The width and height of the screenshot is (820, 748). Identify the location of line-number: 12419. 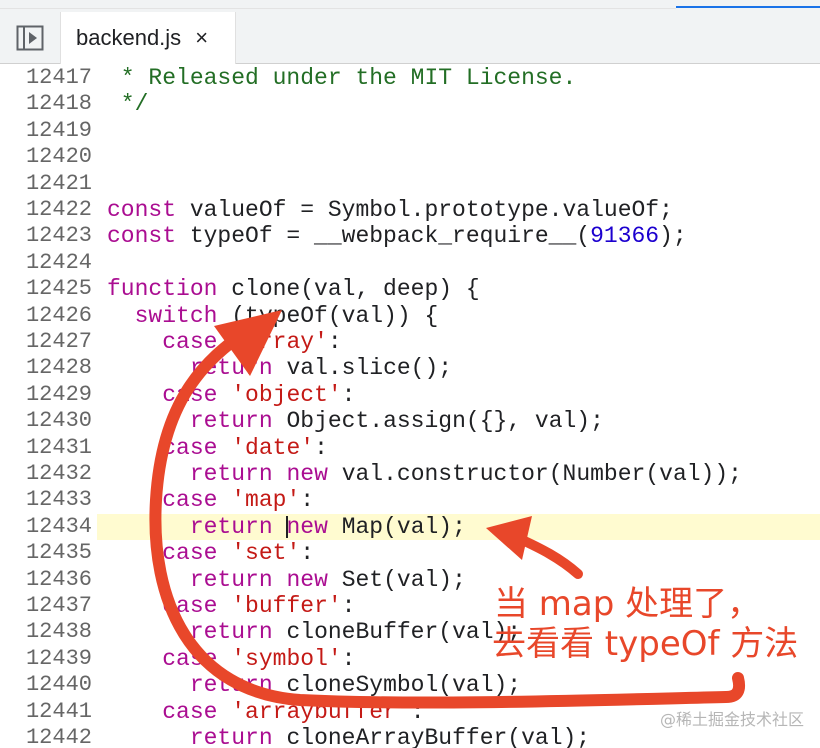
(48, 131).